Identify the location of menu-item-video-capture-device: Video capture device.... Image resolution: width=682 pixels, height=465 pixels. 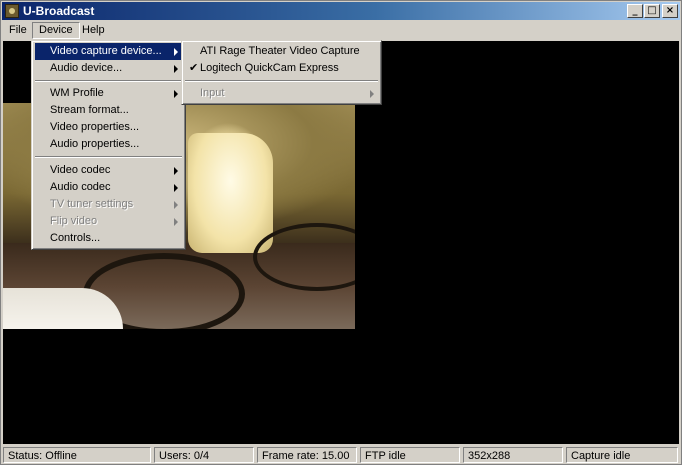
(108, 51).